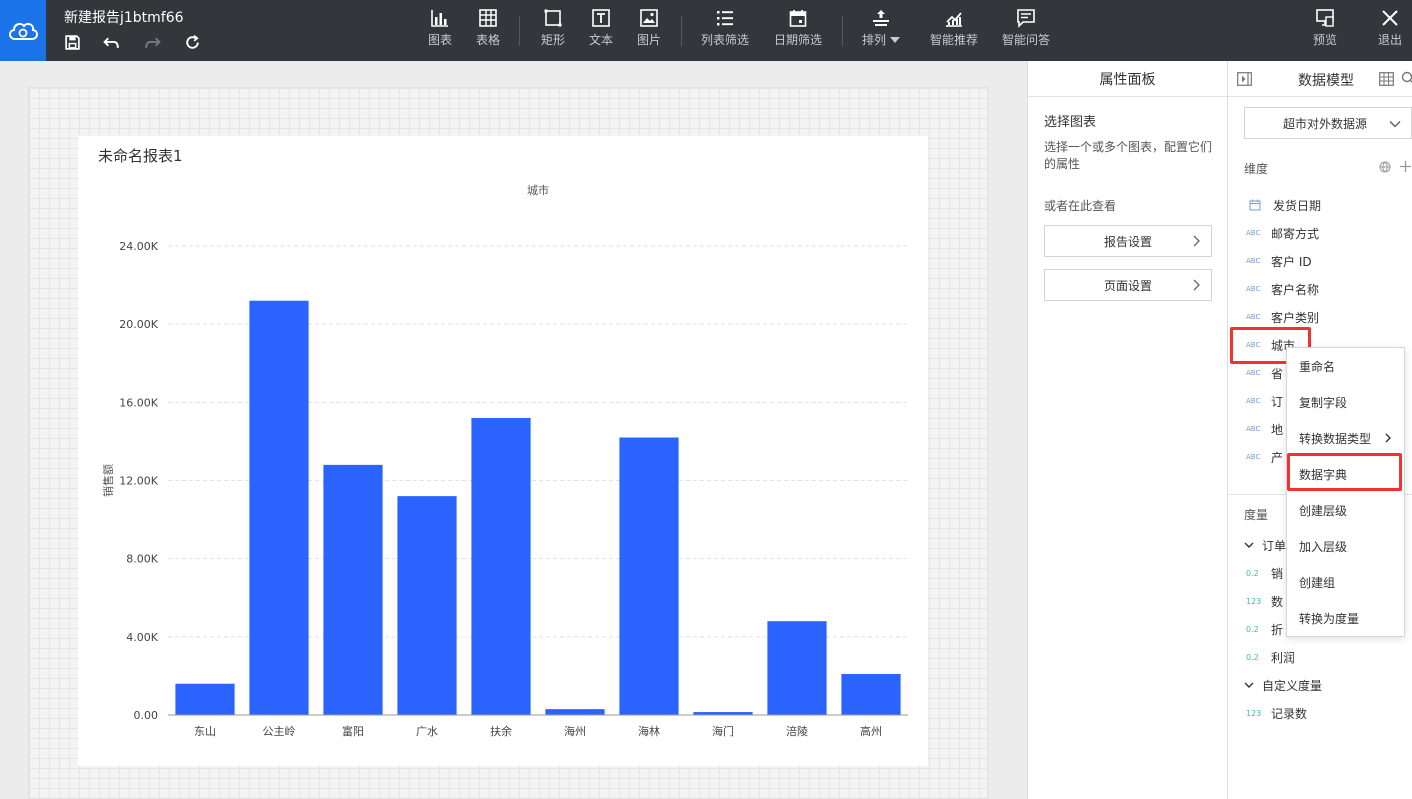 The height and width of the screenshot is (799, 1412). What do you see at coordinates (440, 40) in the screenshot?
I see `tool-chart-label: 图表` at bounding box center [440, 40].